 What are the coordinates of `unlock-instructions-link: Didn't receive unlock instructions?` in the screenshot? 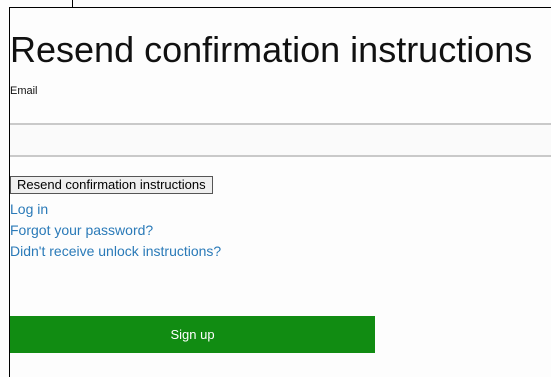 It's located at (115, 251).